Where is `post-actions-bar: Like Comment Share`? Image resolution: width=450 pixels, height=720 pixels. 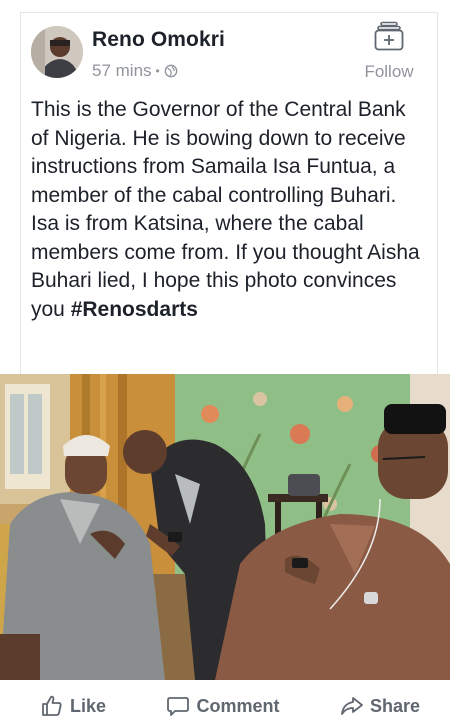 post-actions-bar: Like Comment Share is located at coordinates (225, 706).